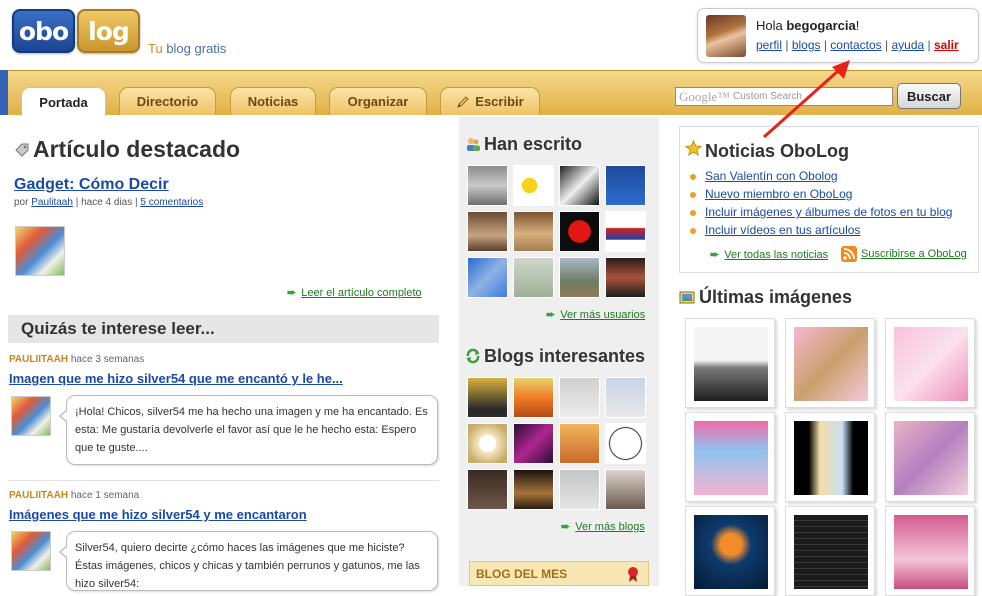 The image size is (982, 596). Describe the element at coordinates (533, 144) in the screenshot. I see `han-escrito-heading: Han escrito` at that location.